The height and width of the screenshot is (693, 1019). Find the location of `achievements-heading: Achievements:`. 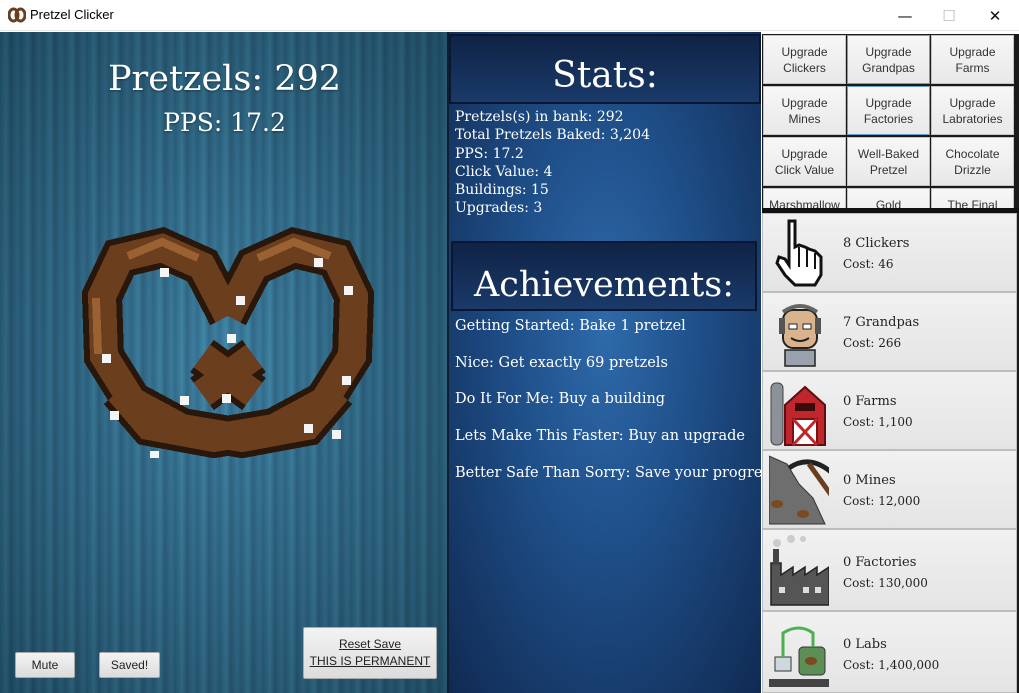

achievements-heading: Achievements: is located at coordinates (604, 276).